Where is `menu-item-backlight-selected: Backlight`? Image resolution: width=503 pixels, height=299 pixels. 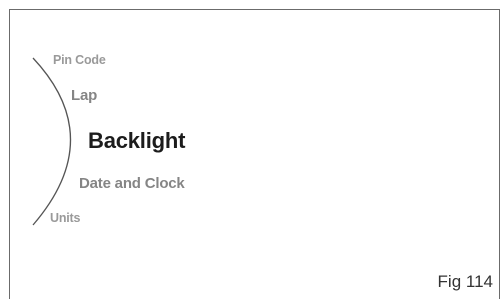
menu-item-backlight-selected: Backlight is located at coordinates (136, 141).